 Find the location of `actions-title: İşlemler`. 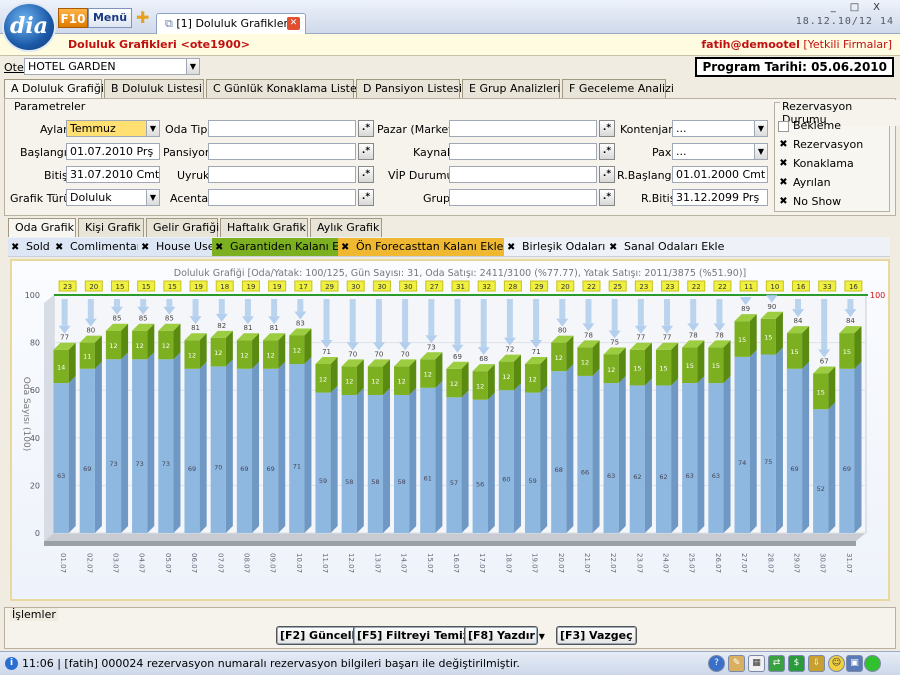

actions-title: İşlemler is located at coordinates (34, 614).